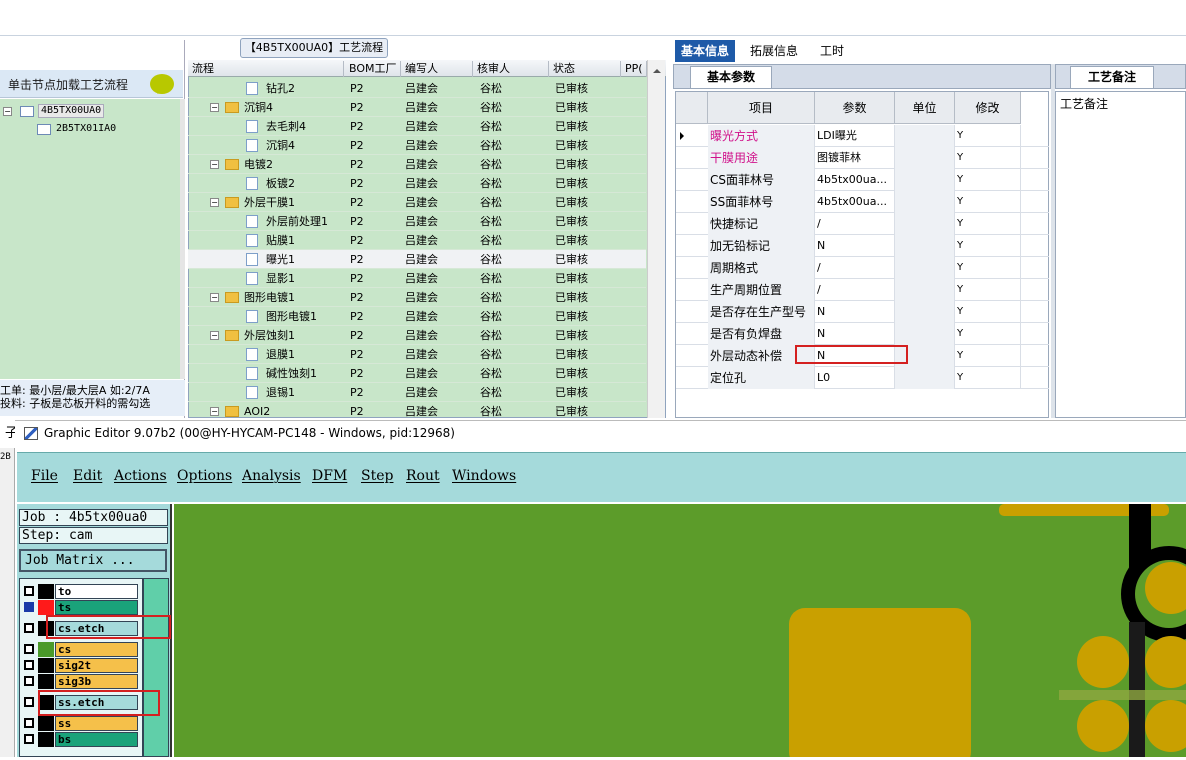 This screenshot has width=1186, height=760. Describe the element at coordinates (855, 136) in the screenshot. I see `param-value: LDI曝光` at that location.